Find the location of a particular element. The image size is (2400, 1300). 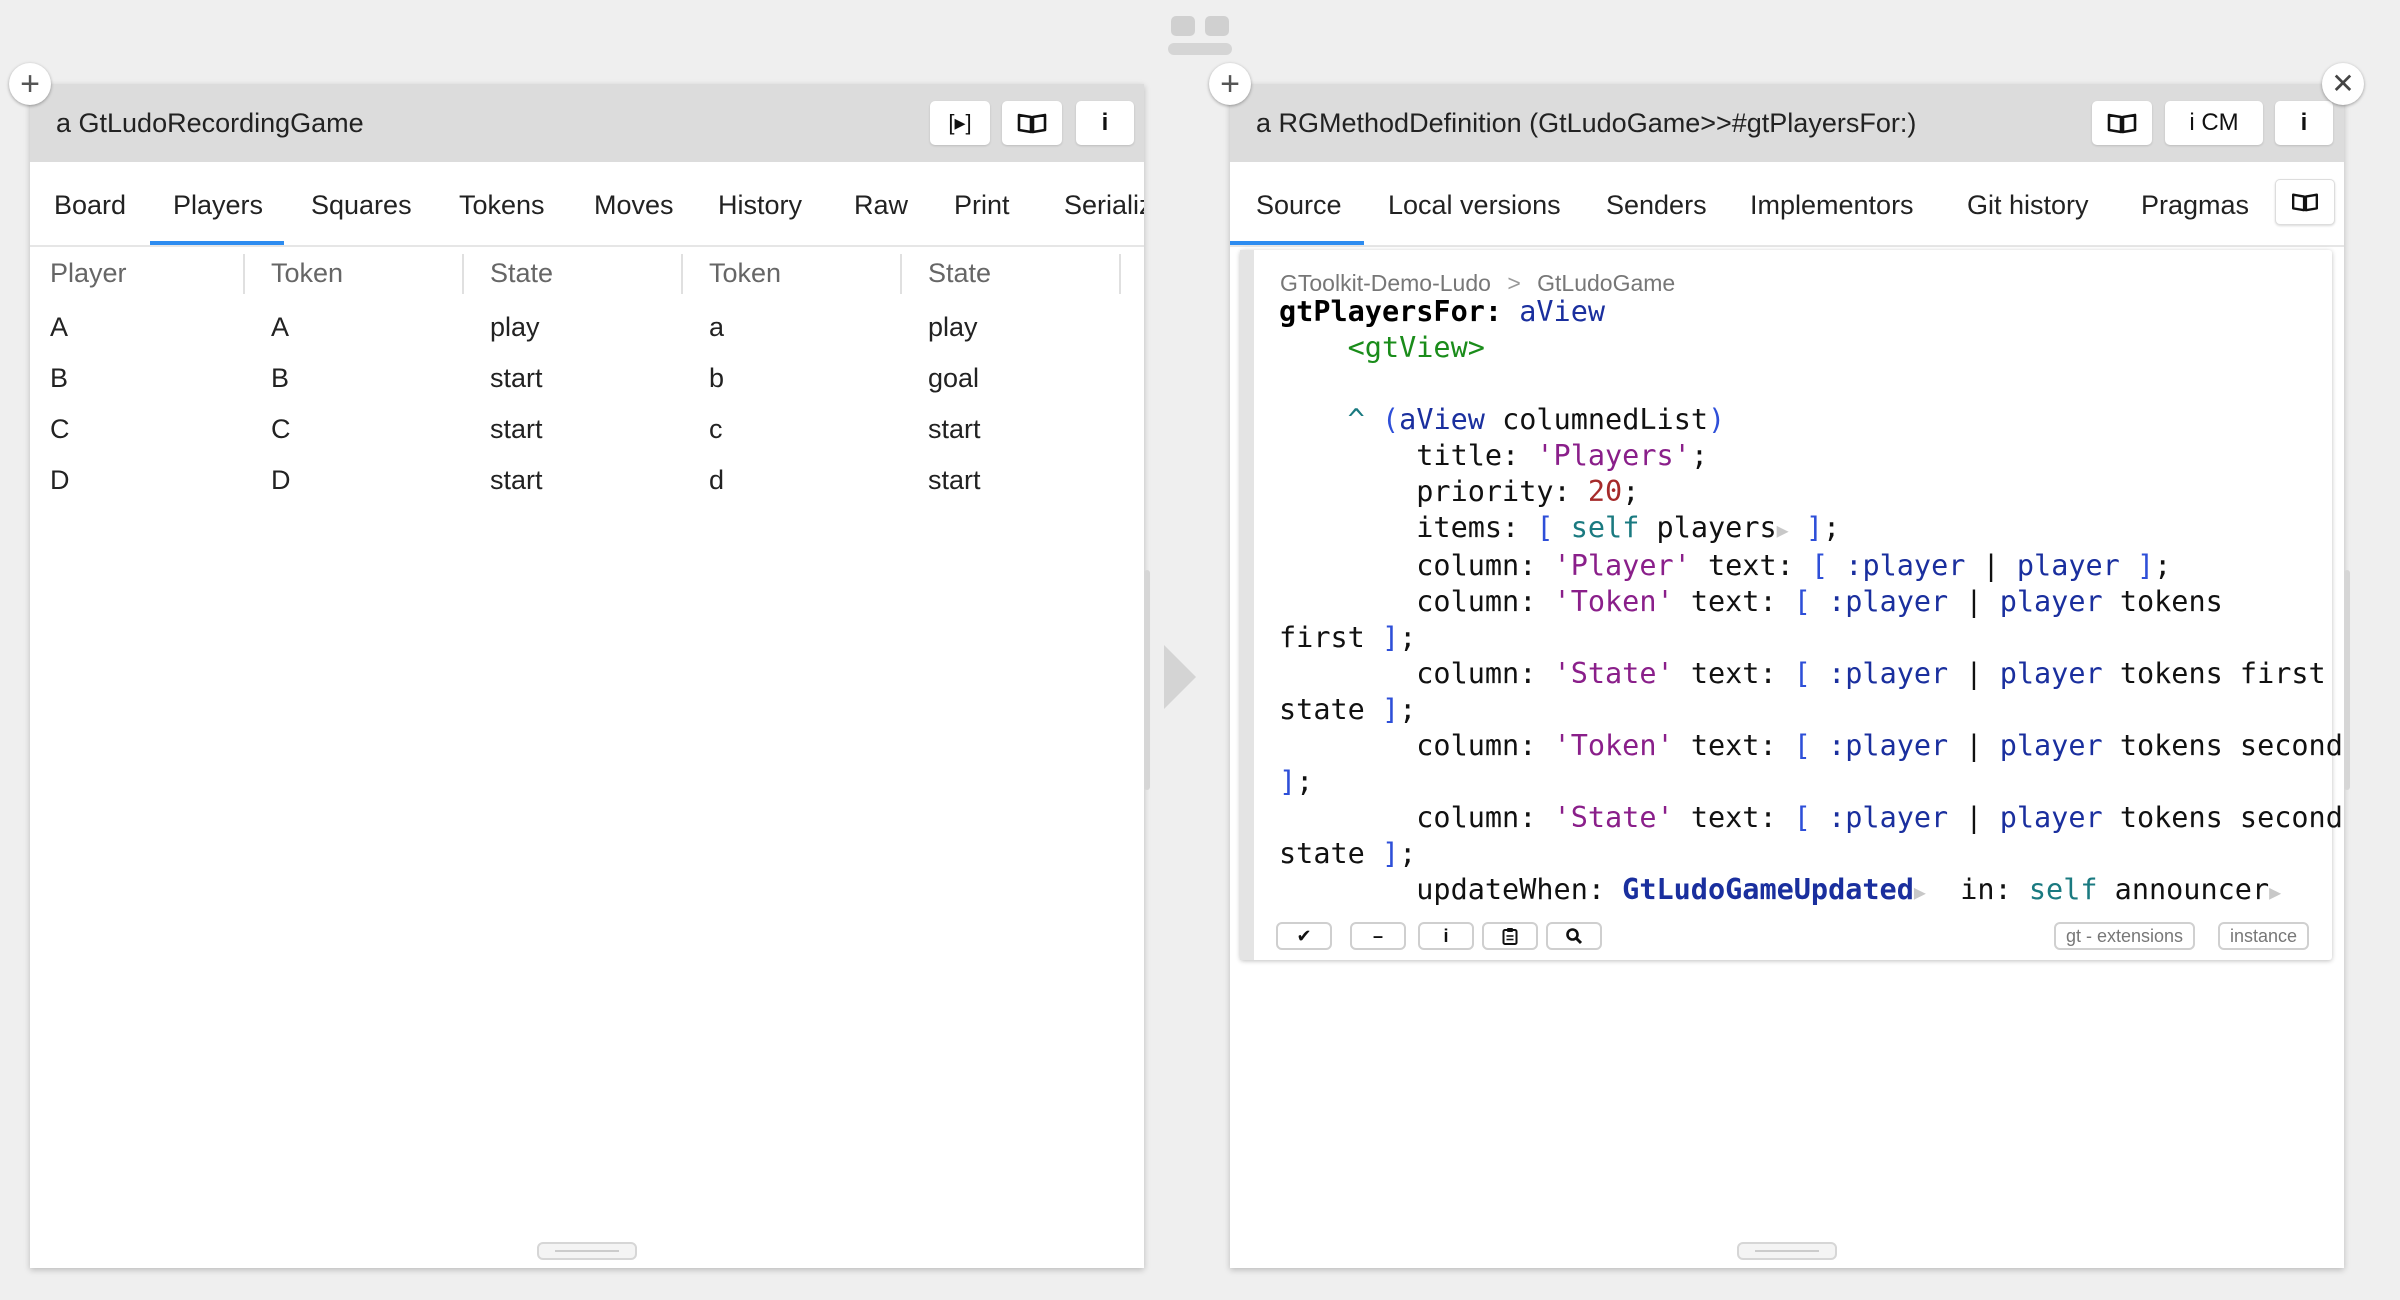

cell-state: goal is located at coordinates (954, 378).